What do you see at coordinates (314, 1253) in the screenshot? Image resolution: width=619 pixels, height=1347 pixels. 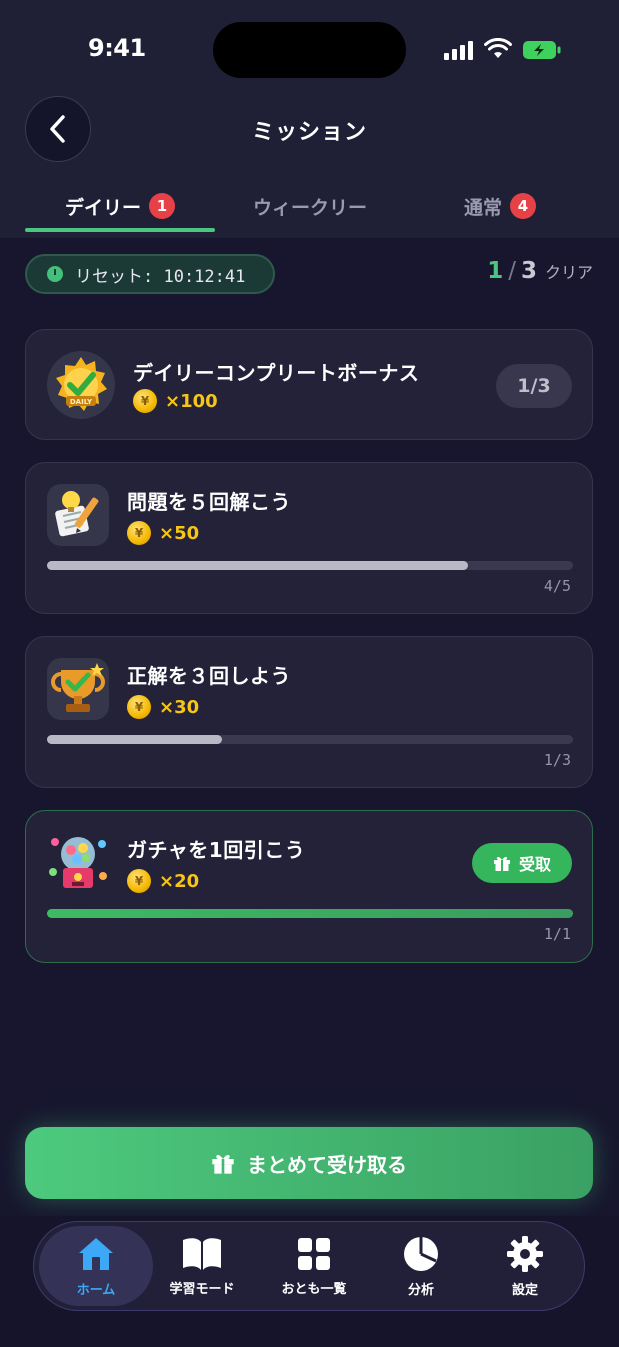 I see `grid-icon` at bounding box center [314, 1253].